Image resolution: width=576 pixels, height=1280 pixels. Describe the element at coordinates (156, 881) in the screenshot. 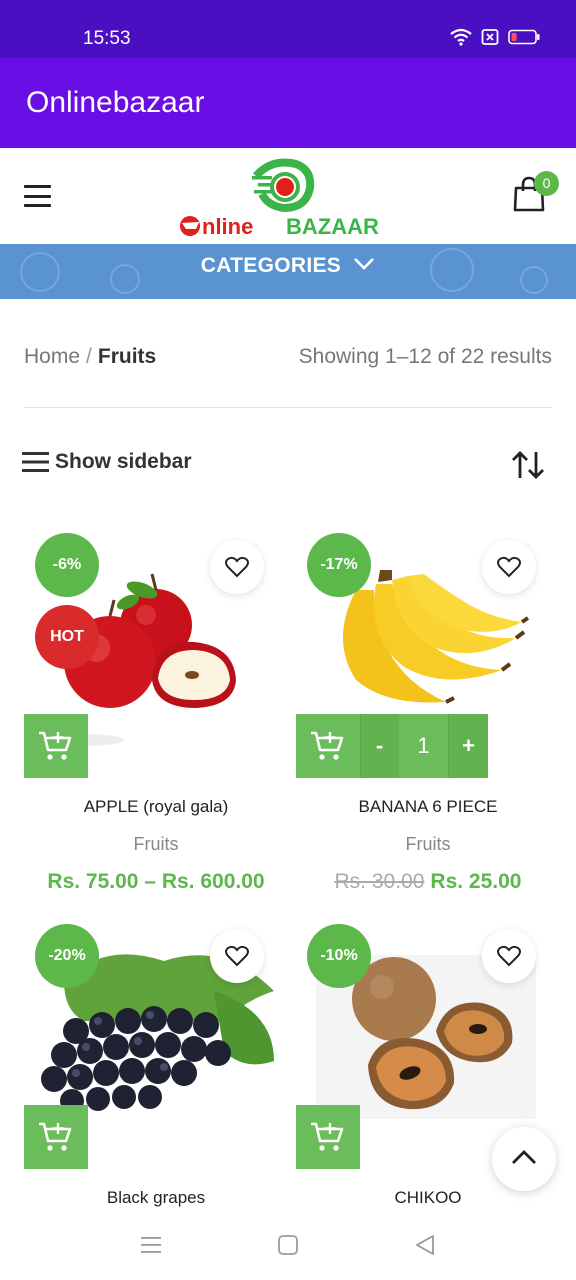

I see `product-price: Rs. 75.00 – Rs. 600.00` at that location.